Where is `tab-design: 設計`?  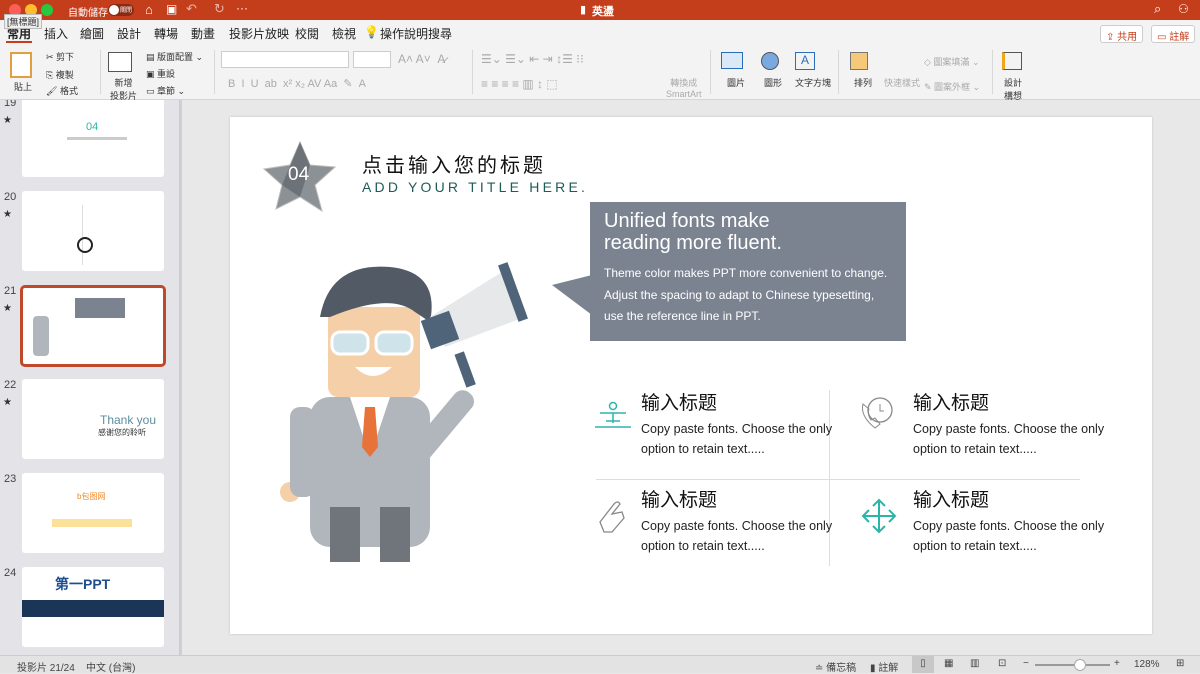 tab-design: 設計 is located at coordinates (129, 33).